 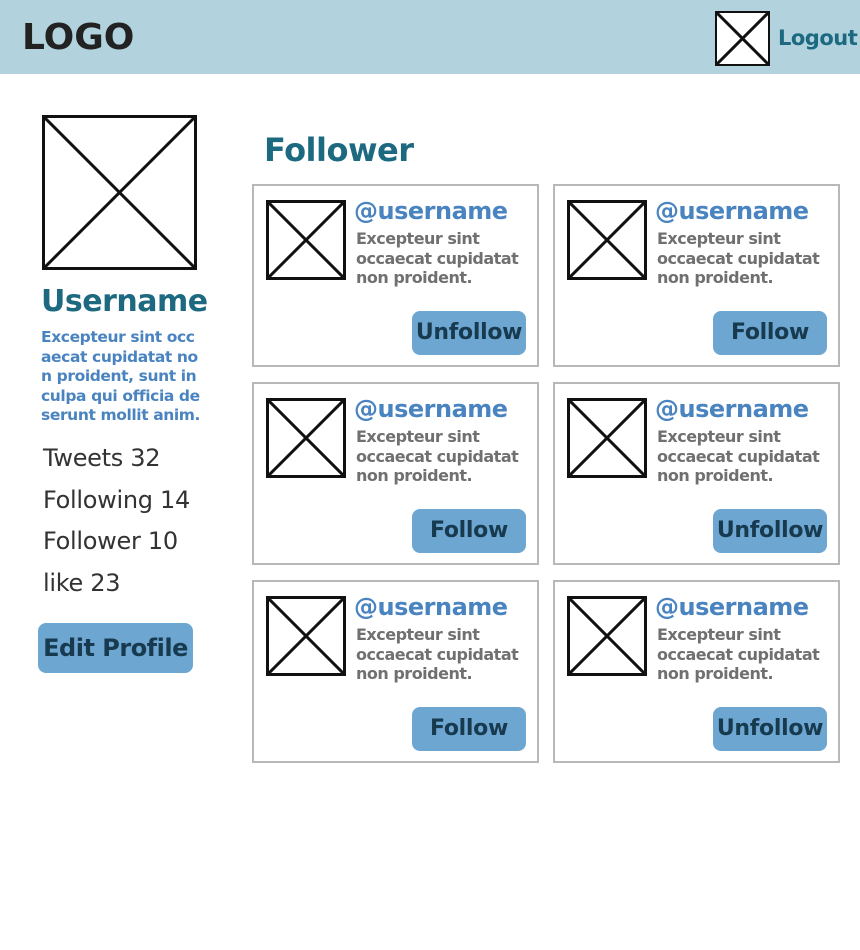 What do you see at coordinates (339, 150) in the screenshot?
I see `page-title: Follower` at bounding box center [339, 150].